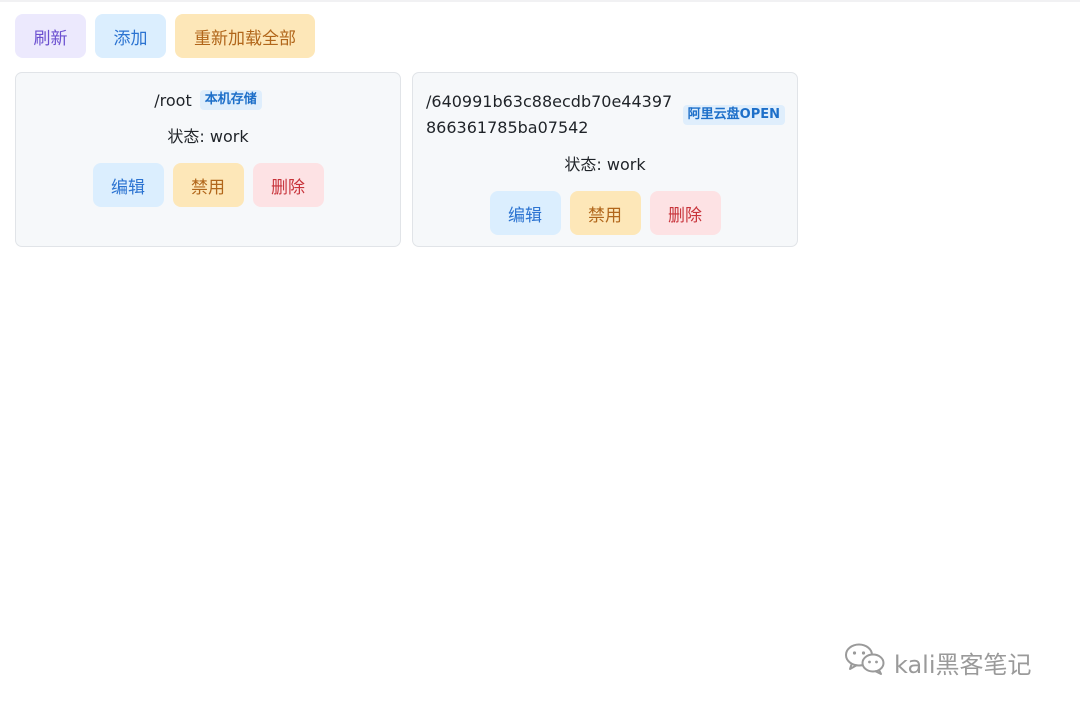 This screenshot has width=1080, height=707. I want to click on watermark: kali黑客笔记, so click(938, 662).